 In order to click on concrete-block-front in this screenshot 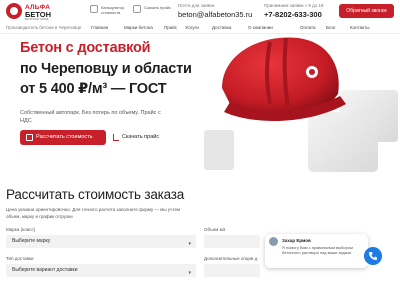, I will do `click(343, 142)`.